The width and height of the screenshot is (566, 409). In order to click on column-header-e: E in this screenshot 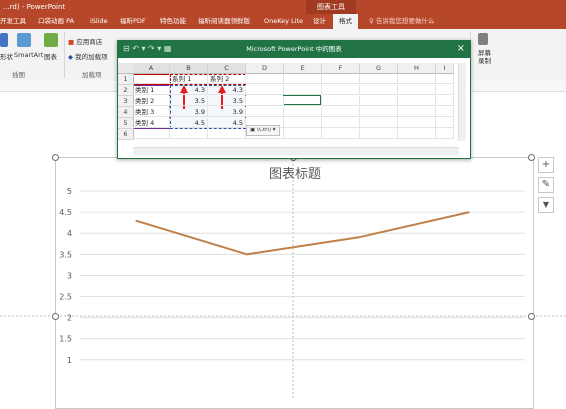, I will do `click(303, 68)`.